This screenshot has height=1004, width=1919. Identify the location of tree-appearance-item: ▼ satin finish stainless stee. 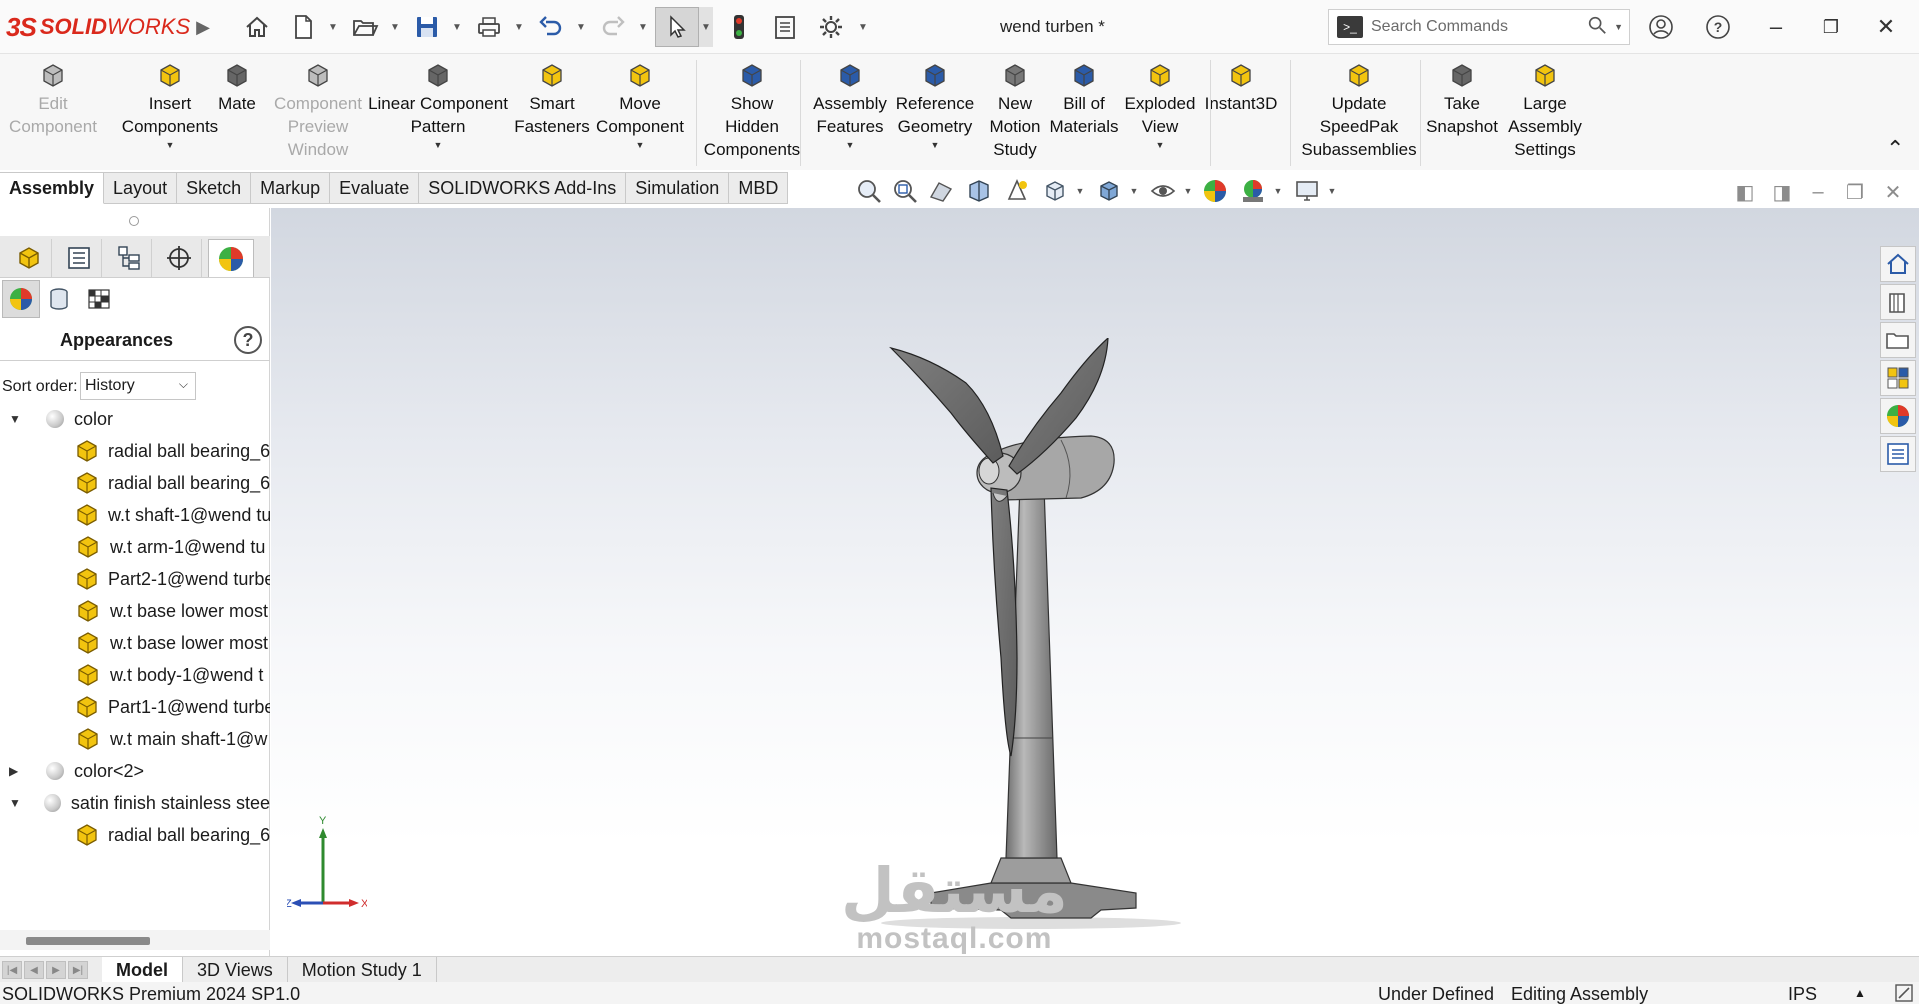
(135, 803).